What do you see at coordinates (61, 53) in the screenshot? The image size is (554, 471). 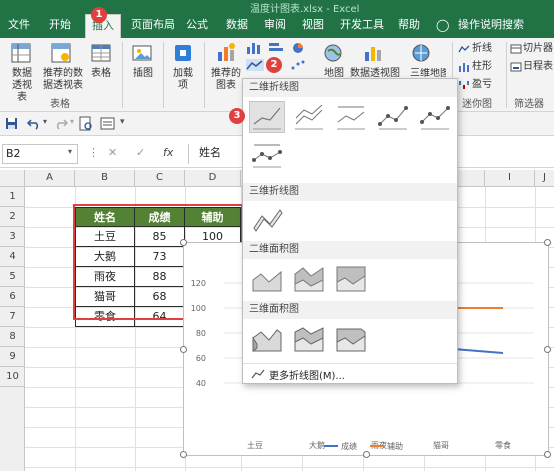 I see `recommended-pivot-icon` at bounding box center [61, 53].